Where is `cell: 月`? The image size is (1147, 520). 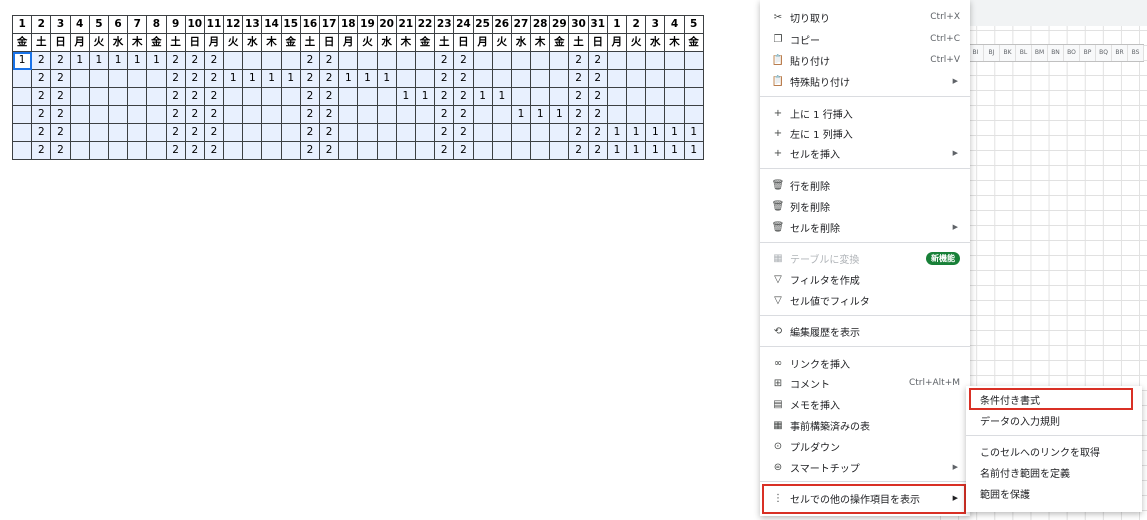
cell: 月 is located at coordinates (79, 42).